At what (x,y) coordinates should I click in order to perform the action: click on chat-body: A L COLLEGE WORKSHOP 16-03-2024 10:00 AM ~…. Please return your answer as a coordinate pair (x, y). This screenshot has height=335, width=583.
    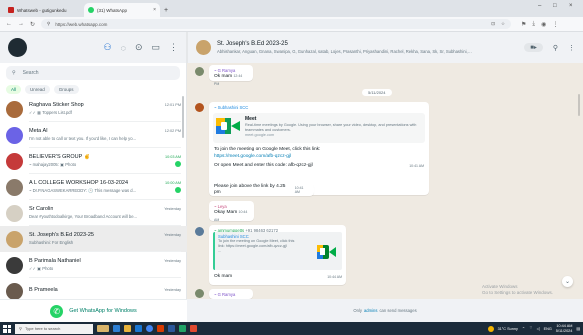
    Looking at the image, I should click on (105, 187).